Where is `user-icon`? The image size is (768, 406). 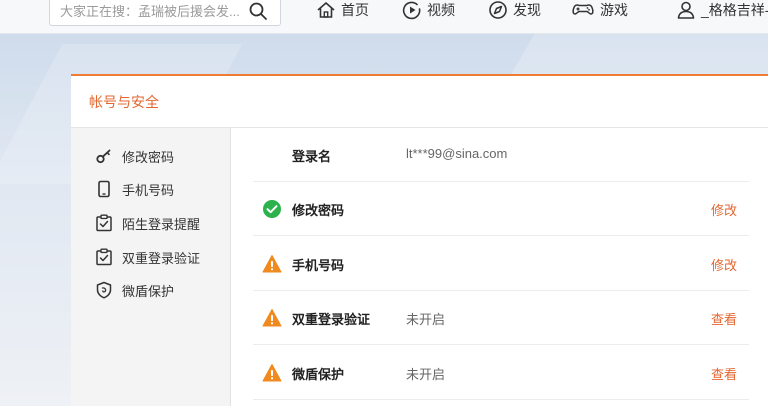
user-icon is located at coordinates (686, 10).